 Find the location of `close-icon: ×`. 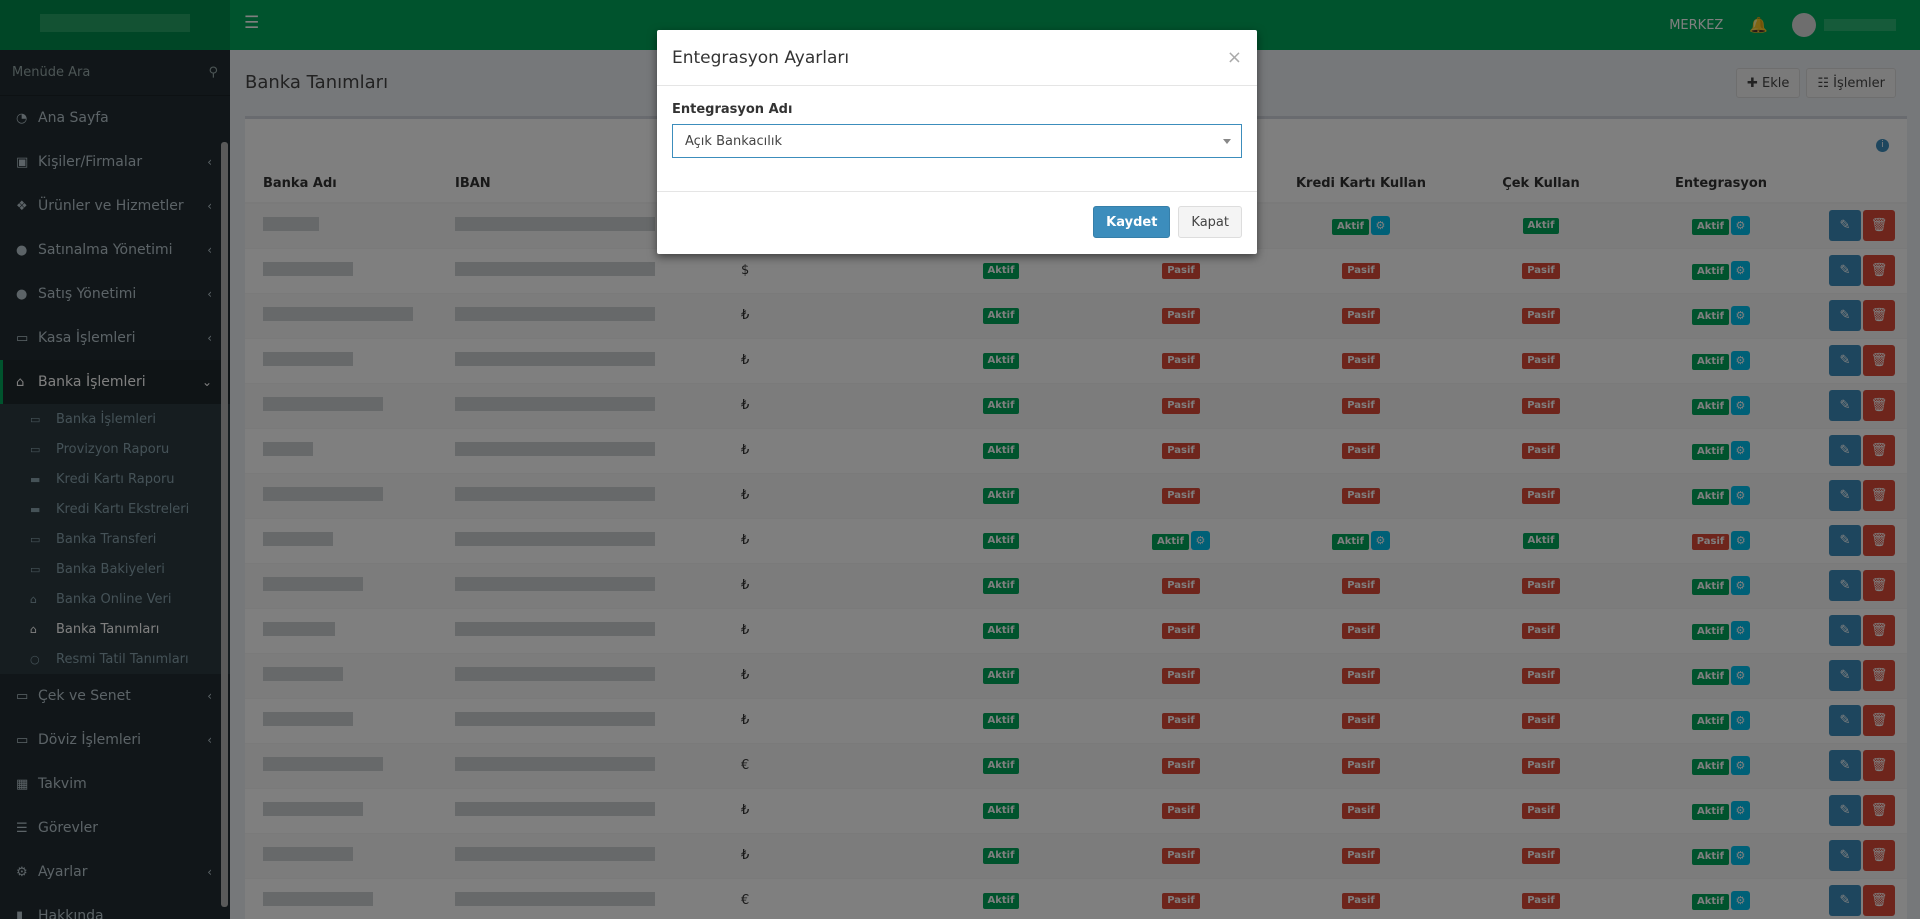

close-icon: × is located at coordinates (1234, 57).